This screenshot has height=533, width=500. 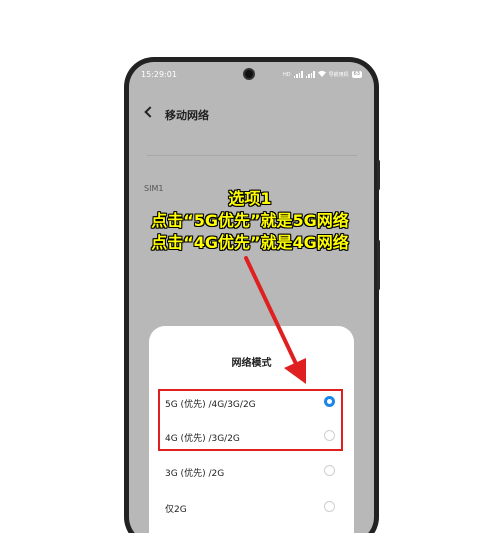 I want to click on power-button, so click(x=378, y=175).